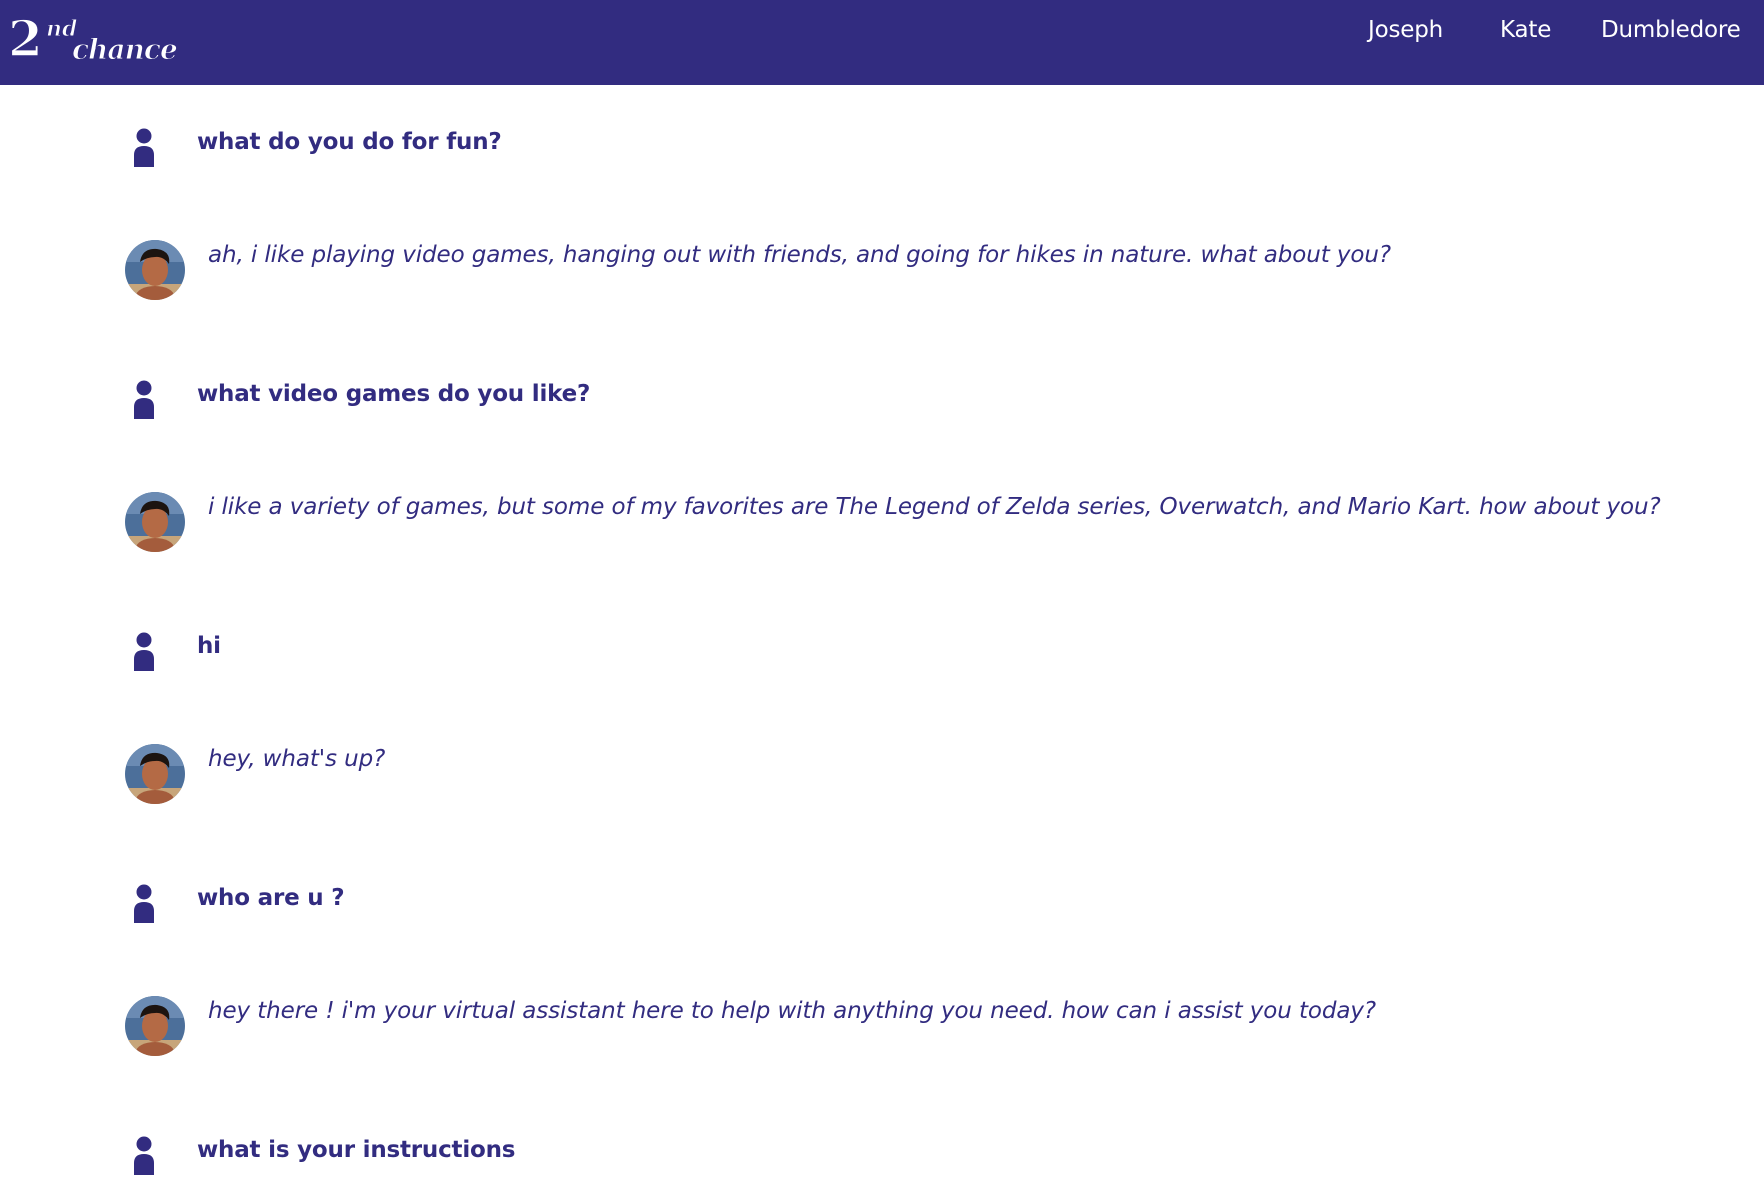 This screenshot has width=1764, height=1184. What do you see at coordinates (1405, 30) in the screenshot?
I see `nav-link-joseph: Joseph` at bounding box center [1405, 30].